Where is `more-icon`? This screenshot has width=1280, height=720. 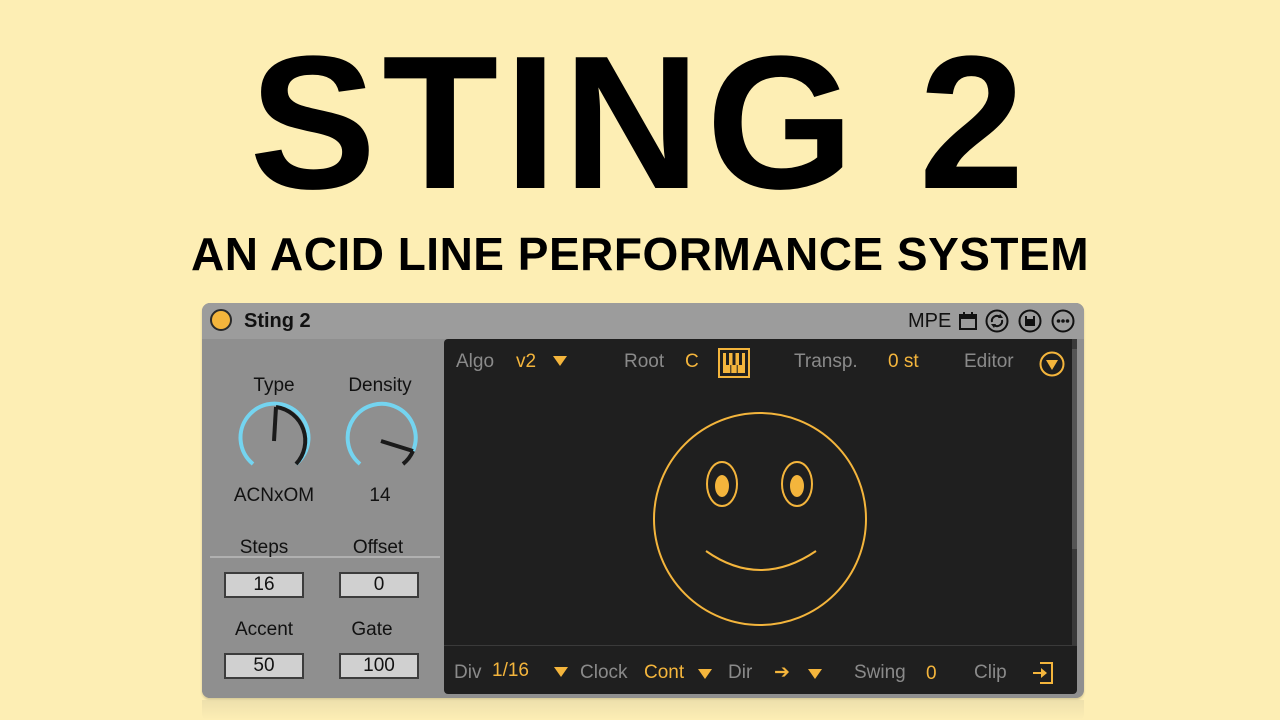
more-icon is located at coordinates (1063, 321).